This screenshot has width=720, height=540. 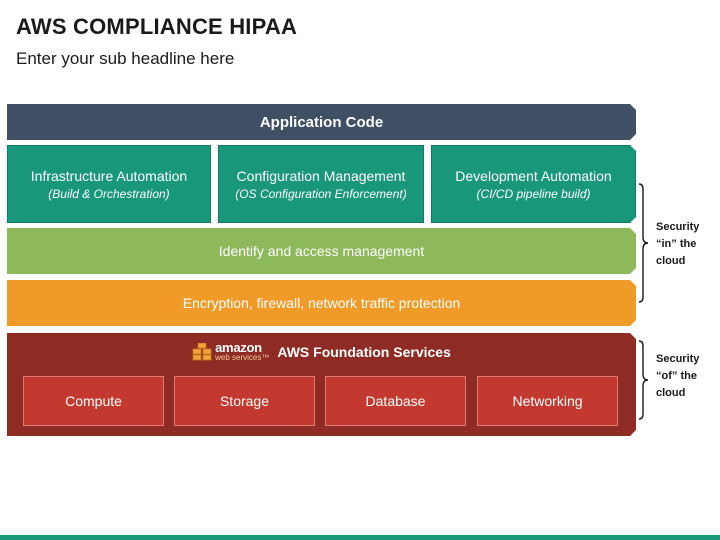 What do you see at coordinates (643, 243) in the screenshot?
I see `brace-in-cloud` at bounding box center [643, 243].